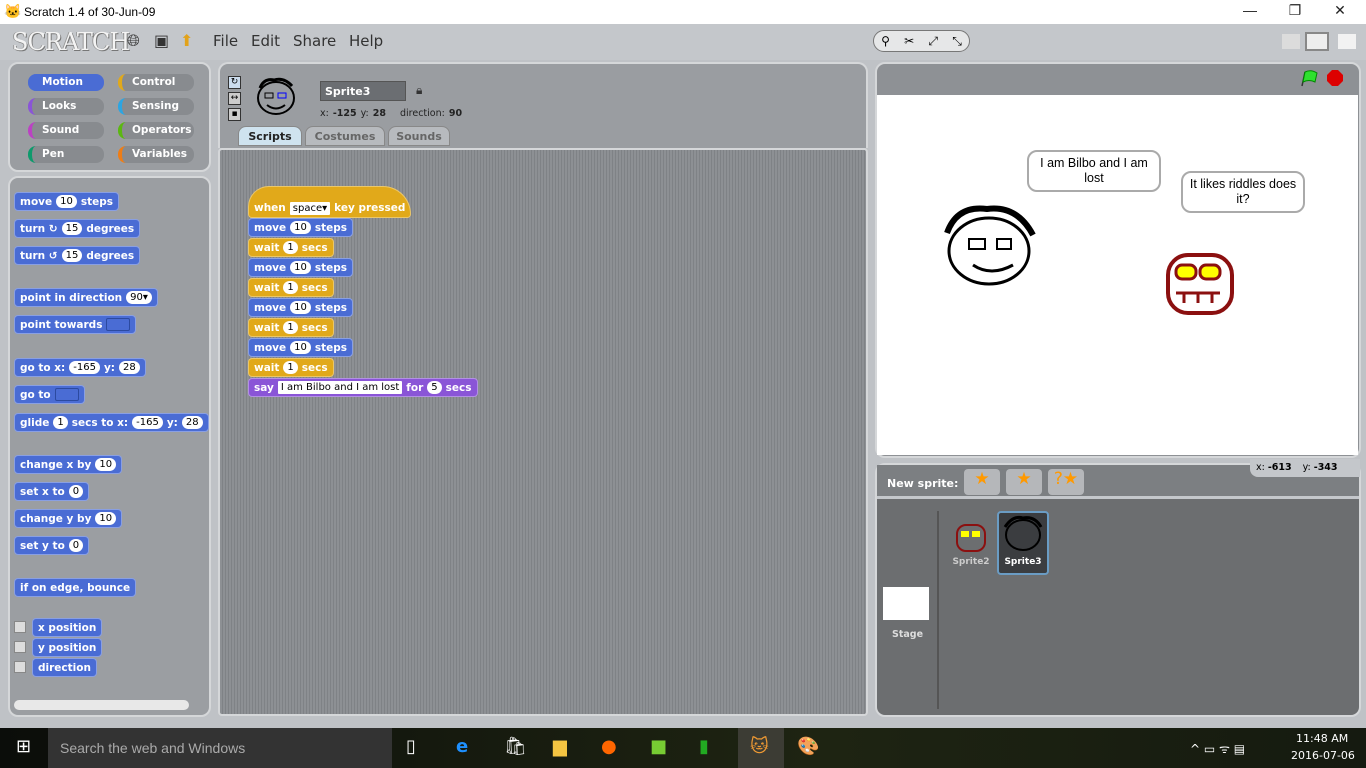 The height and width of the screenshot is (768, 1366). I want to click on palette-block: turn ↻ 15 degrees, so click(77, 228).